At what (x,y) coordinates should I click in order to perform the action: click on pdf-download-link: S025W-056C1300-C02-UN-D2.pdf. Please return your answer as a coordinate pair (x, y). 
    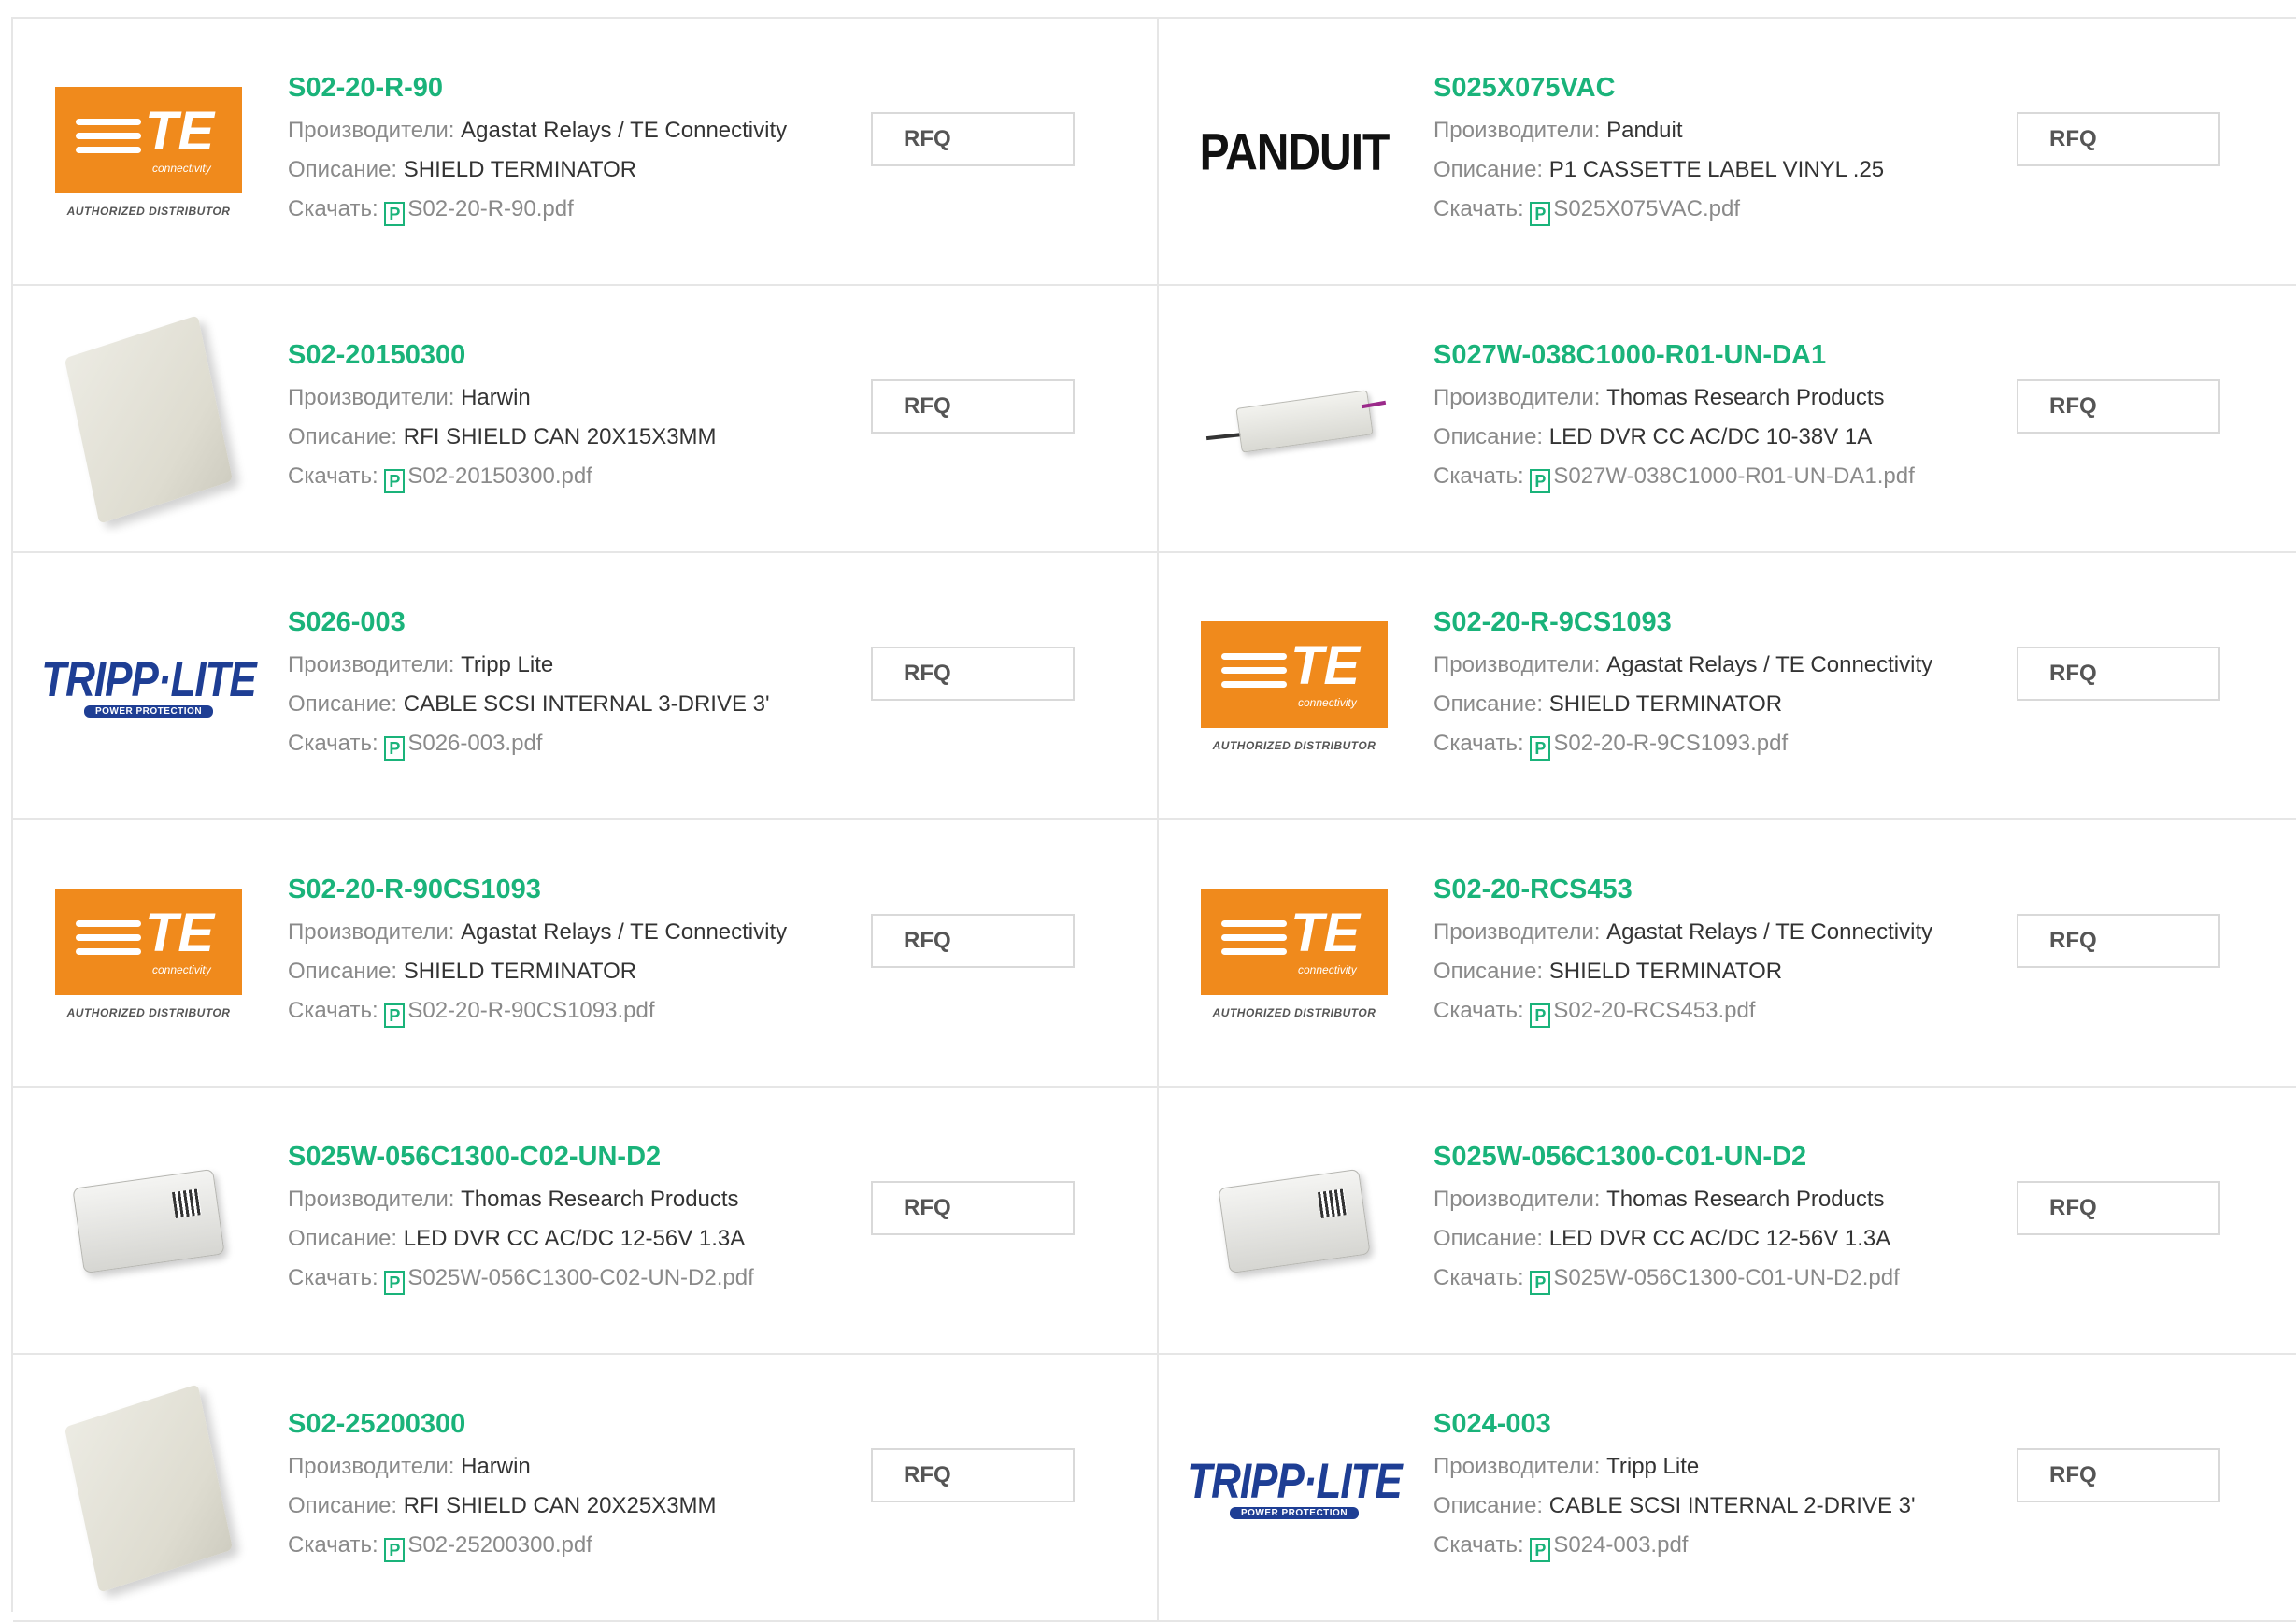
    Looking at the image, I should click on (580, 1277).